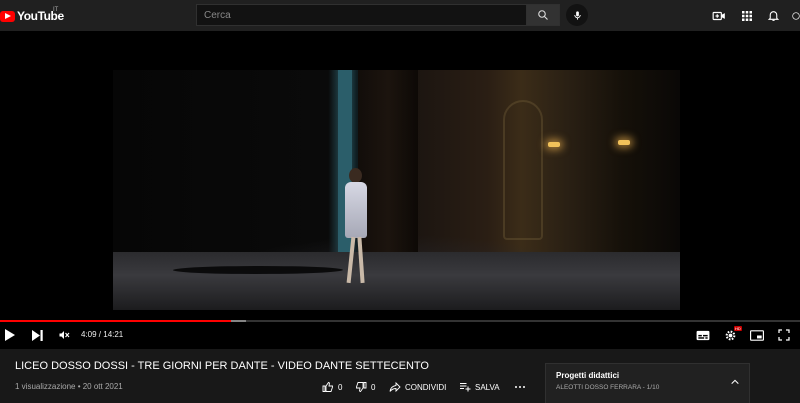  I want to click on thumbs-down-icon, so click(361, 387).